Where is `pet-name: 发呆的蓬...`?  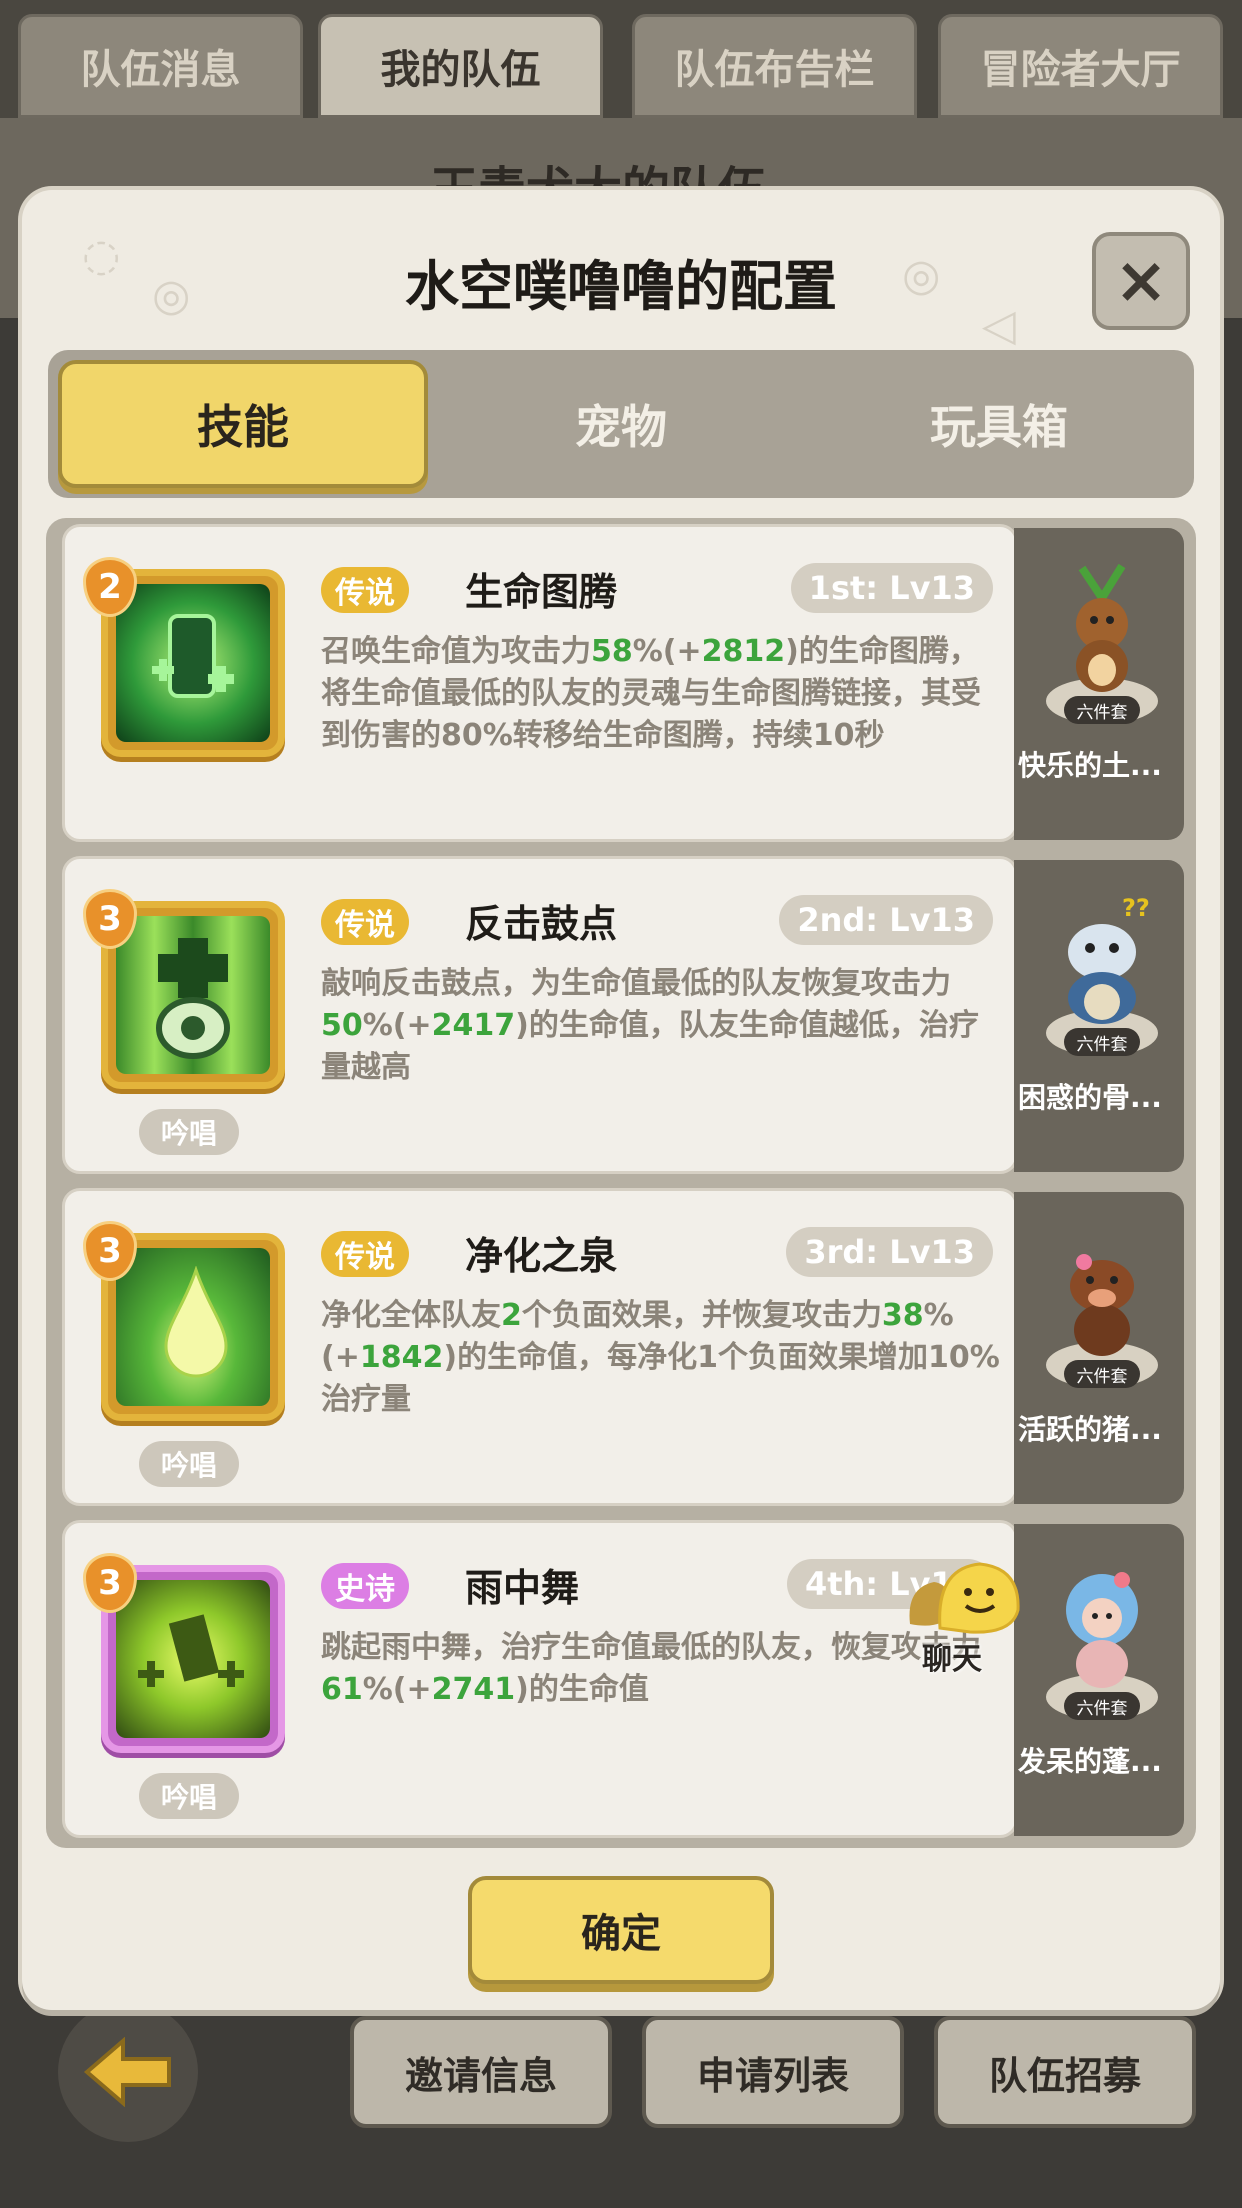 pet-name: 发呆的蓬... is located at coordinates (1090, 1761).